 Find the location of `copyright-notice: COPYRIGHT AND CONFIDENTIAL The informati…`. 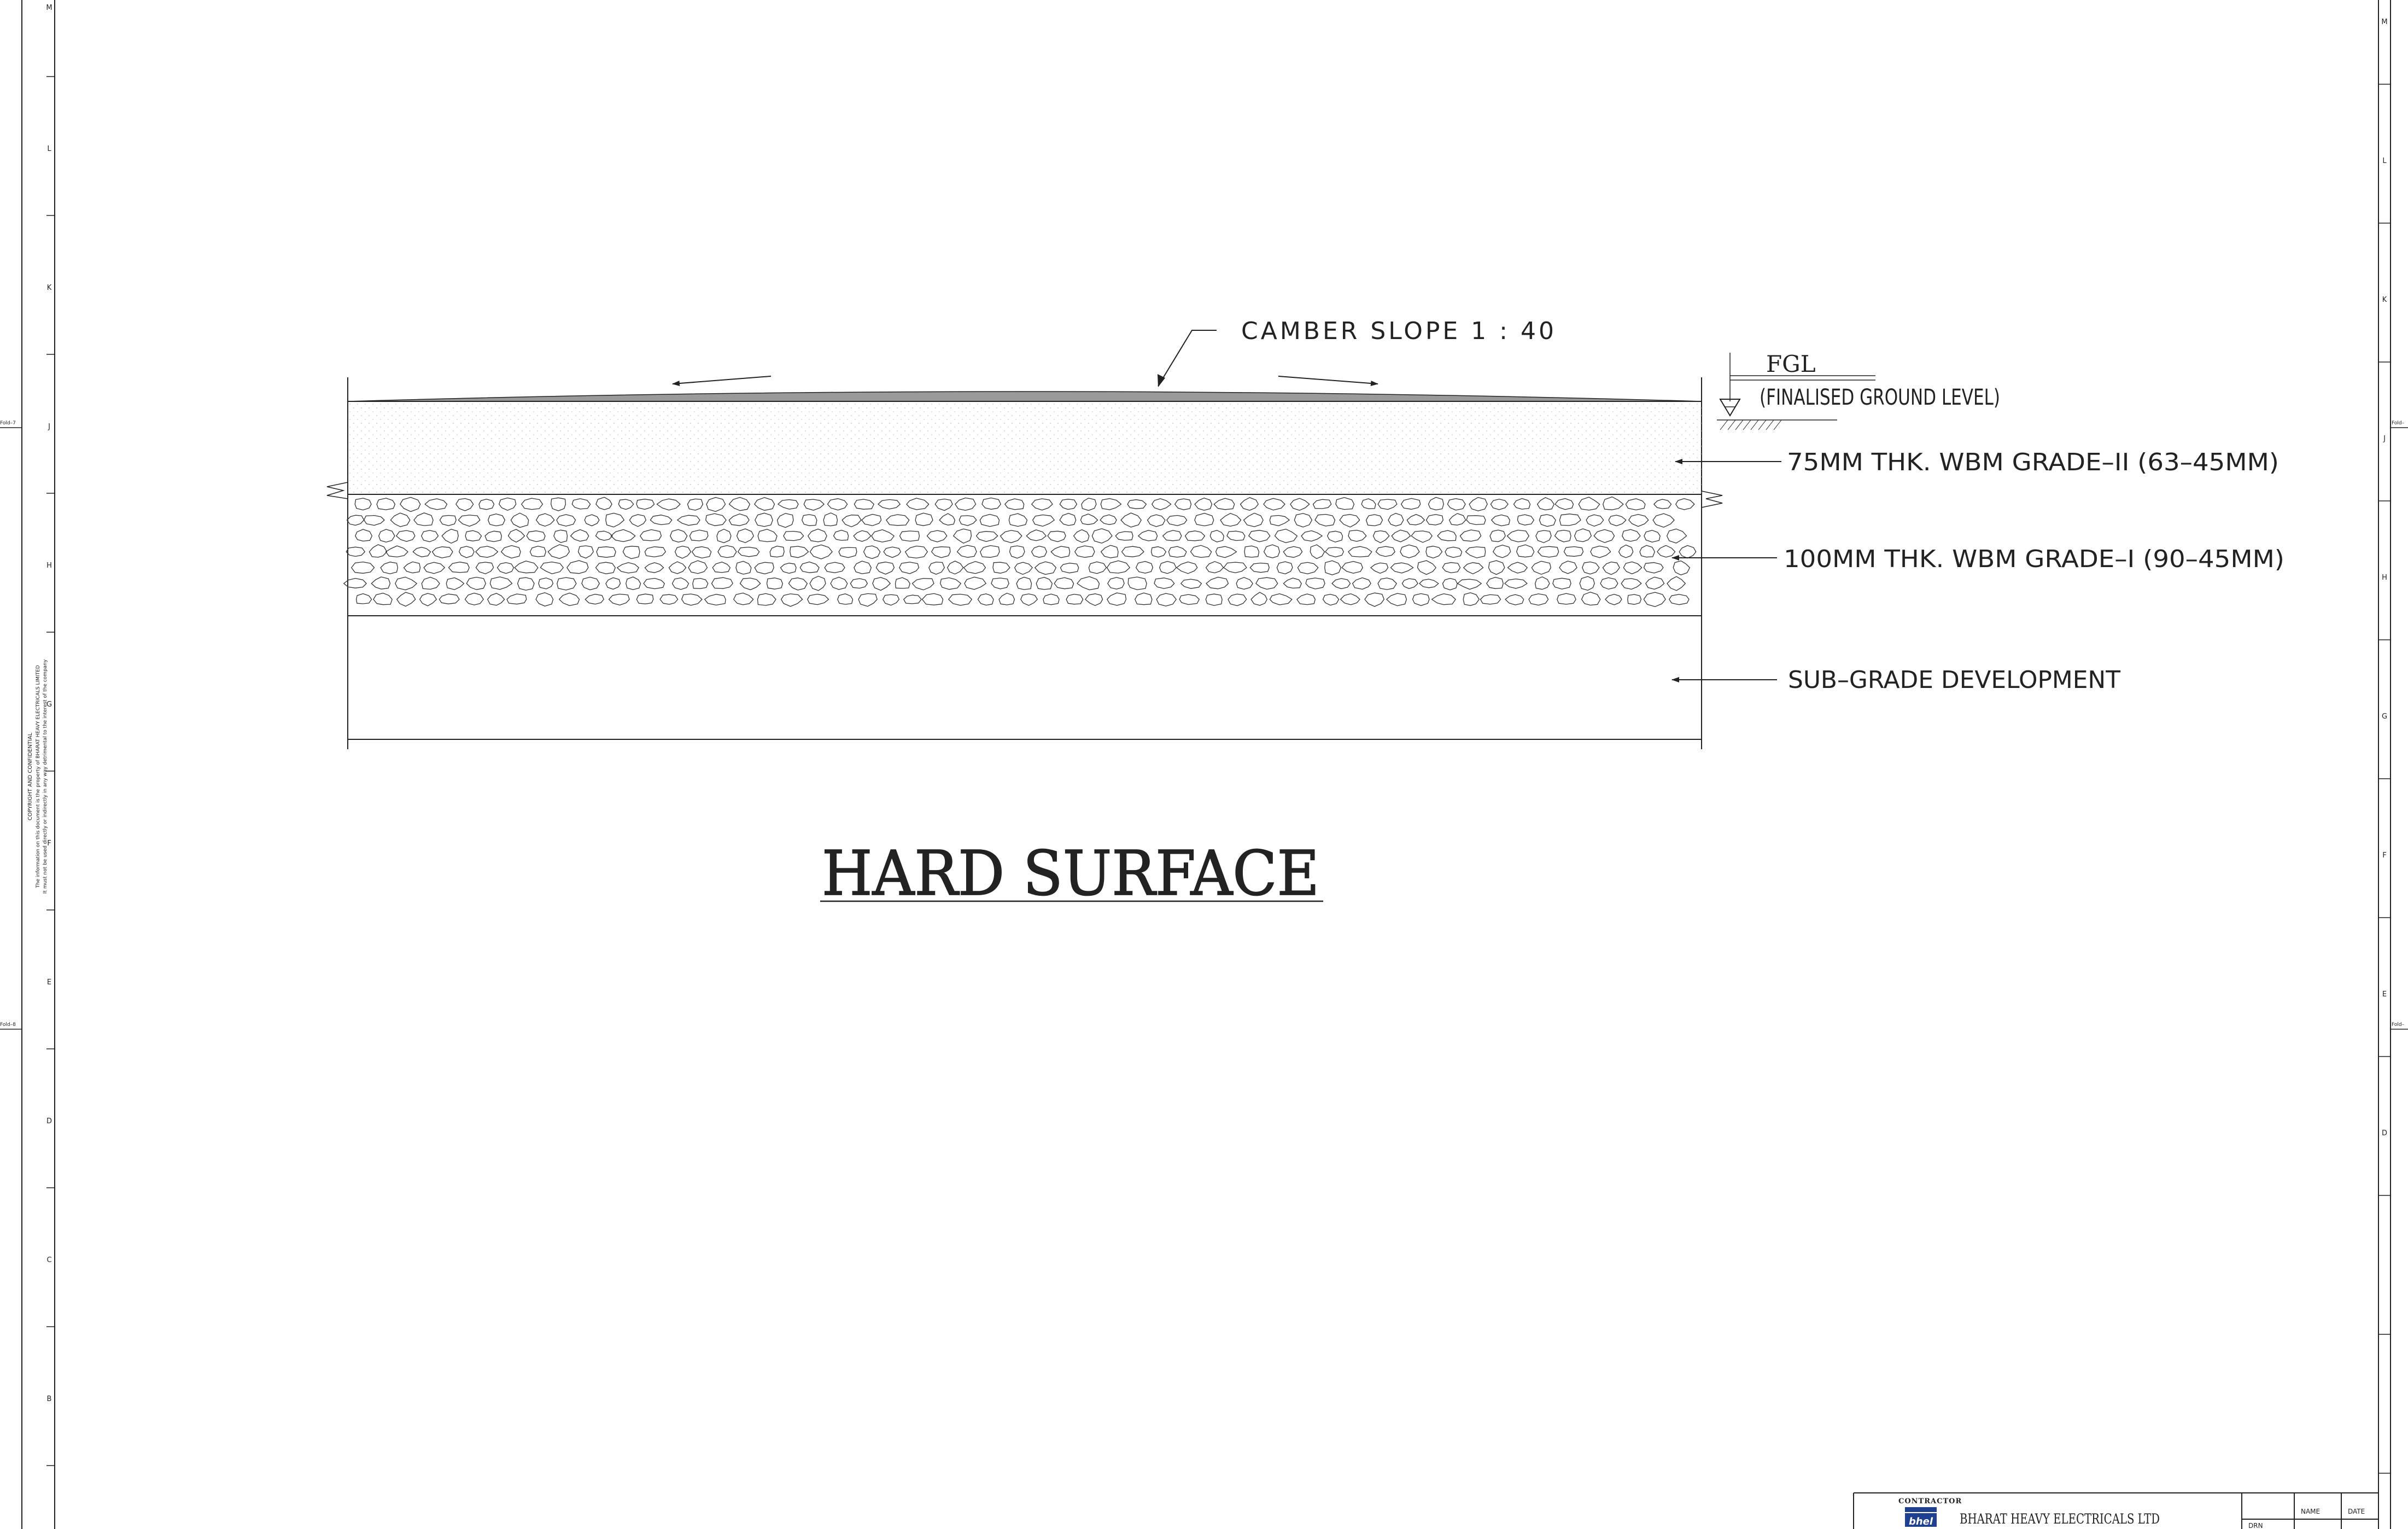

copyright-notice: COPYRIGHT AND CONFIDENTIAL The informati… is located at coordinates (37, 776).